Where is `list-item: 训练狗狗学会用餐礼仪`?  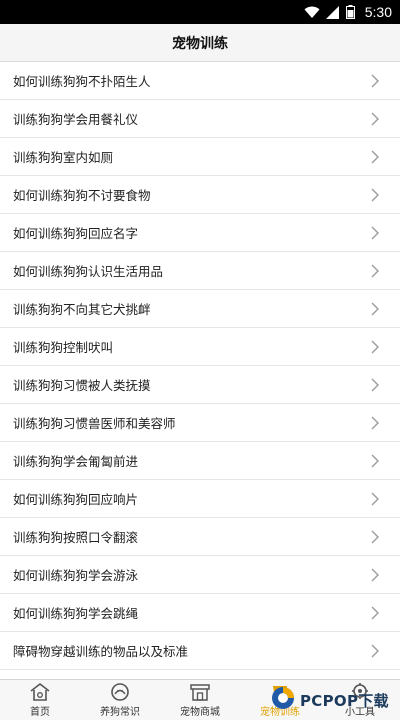 list-item: 训练狗狗学会用餐礼仪 is located at coordinates (200, 119).